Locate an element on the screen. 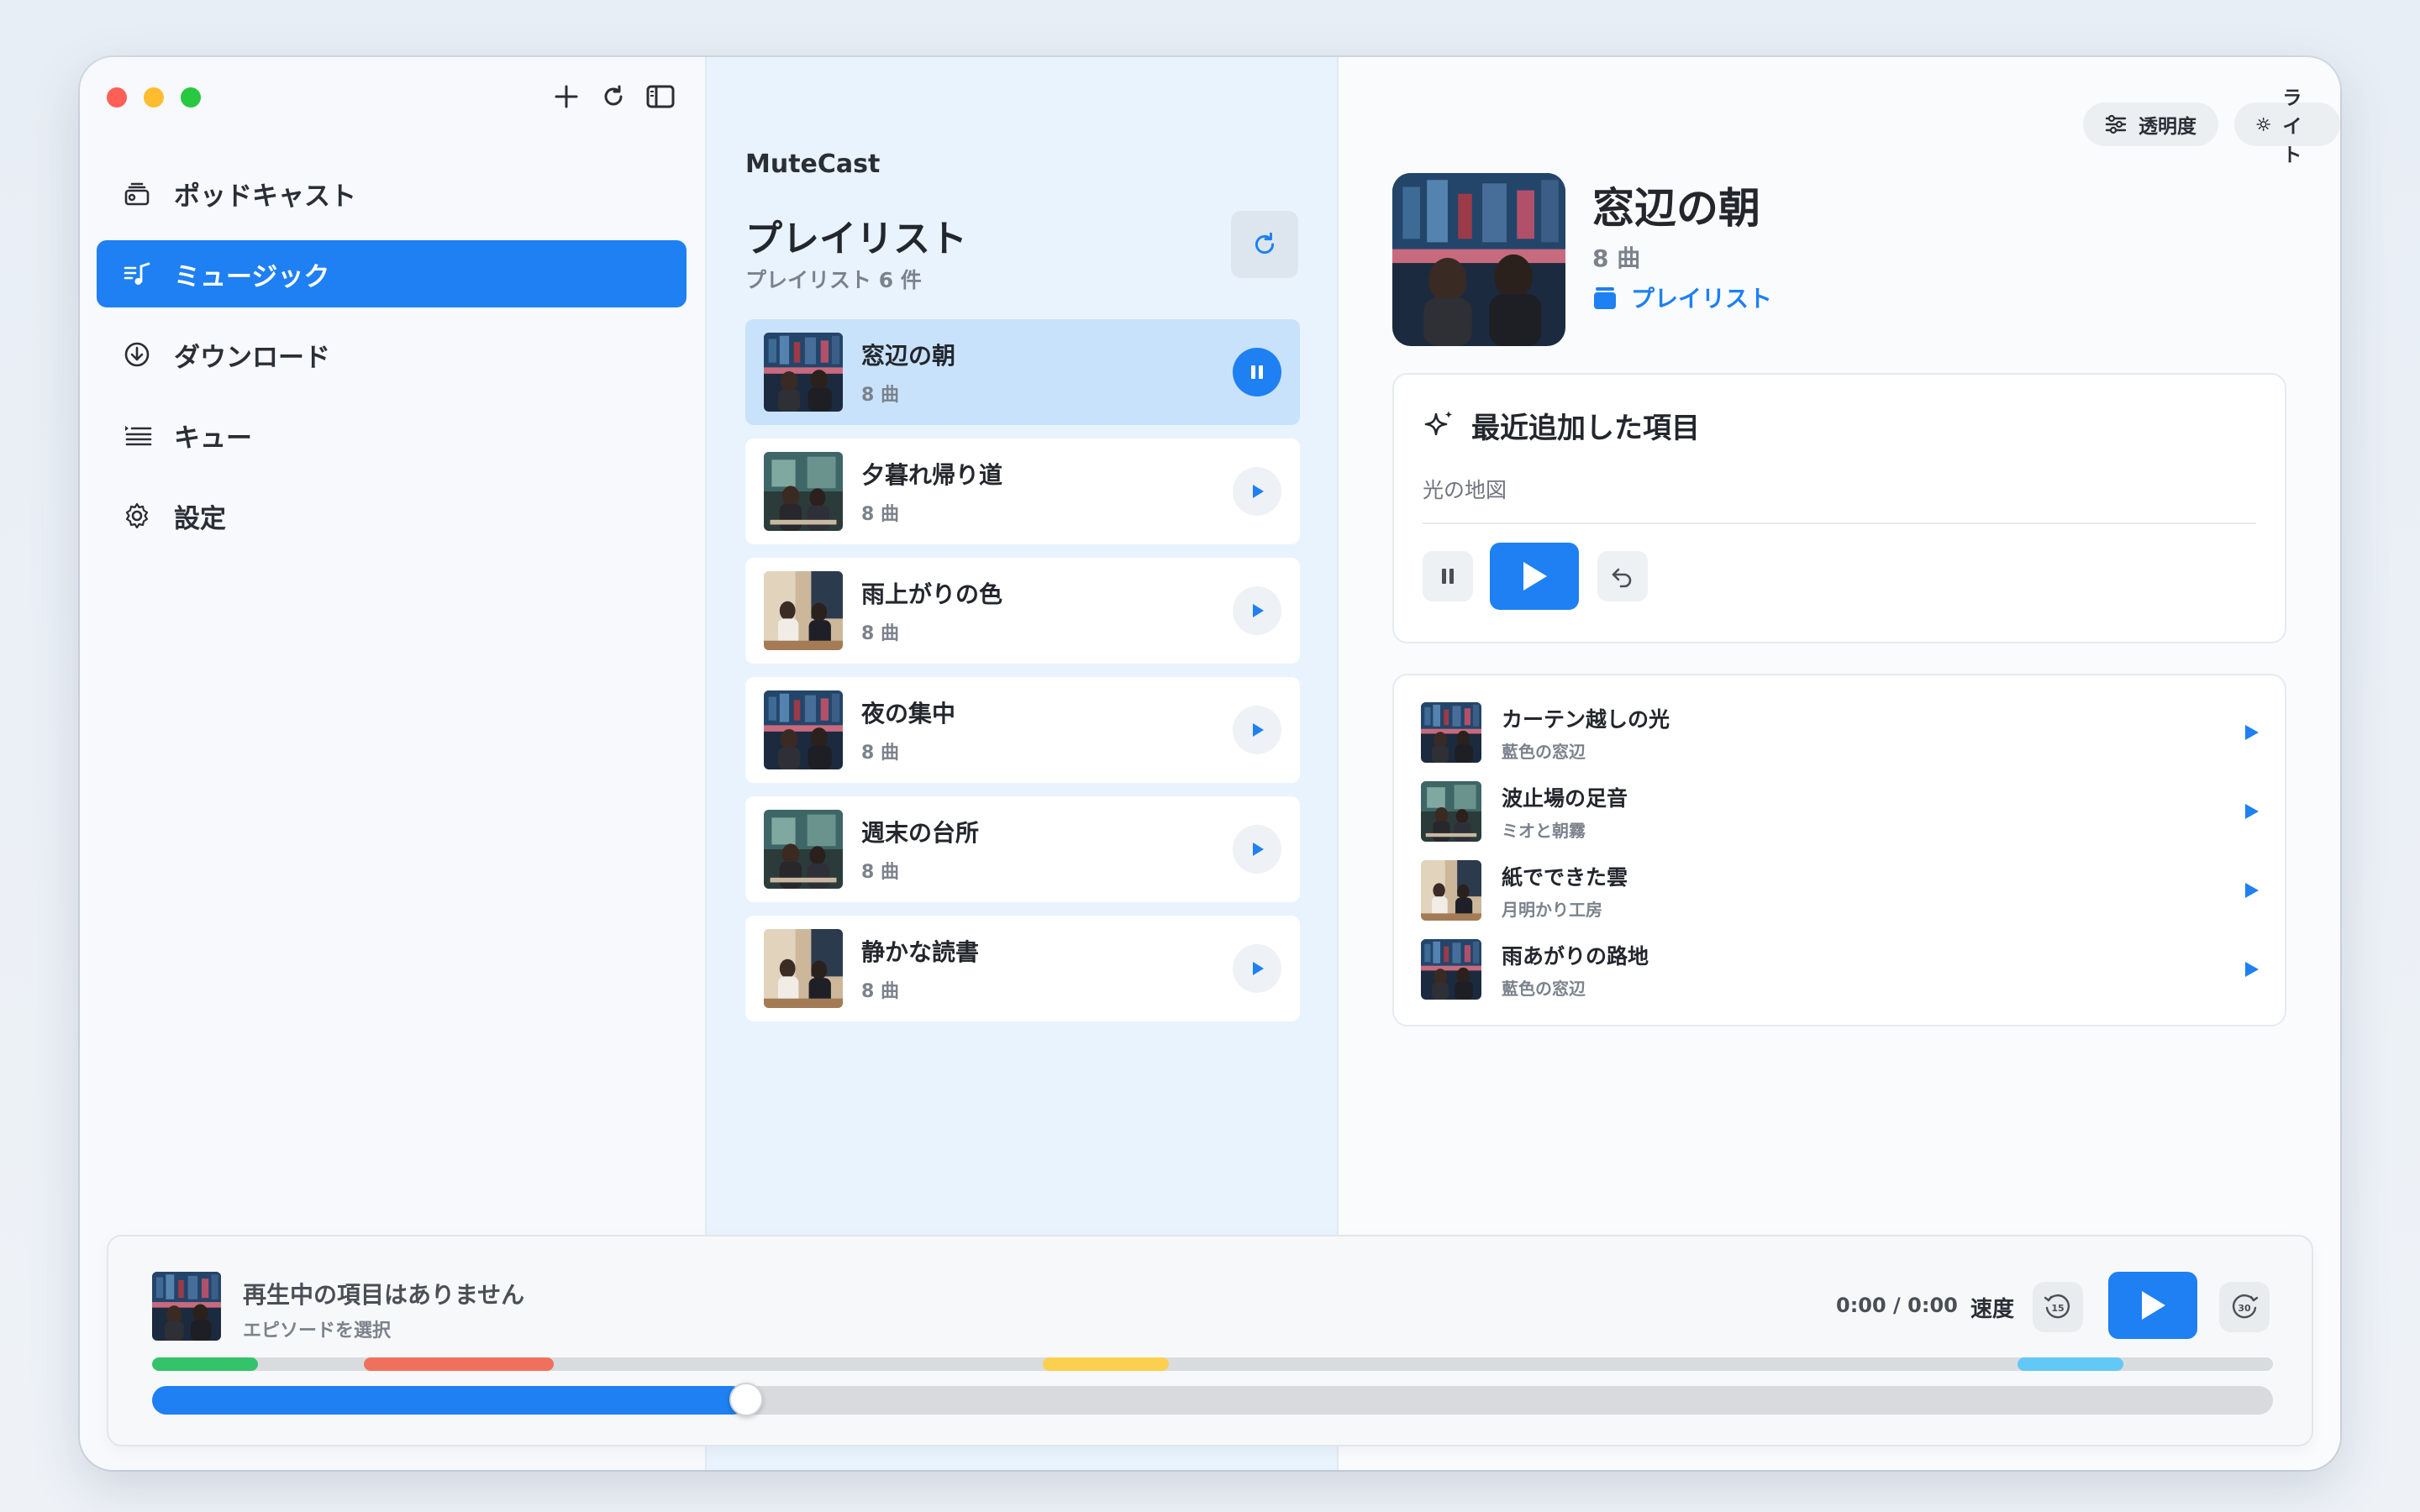 This screenshot has height=1512, width=2420. playlist-name: 夜の集中 is located at coordinates (908, 713).